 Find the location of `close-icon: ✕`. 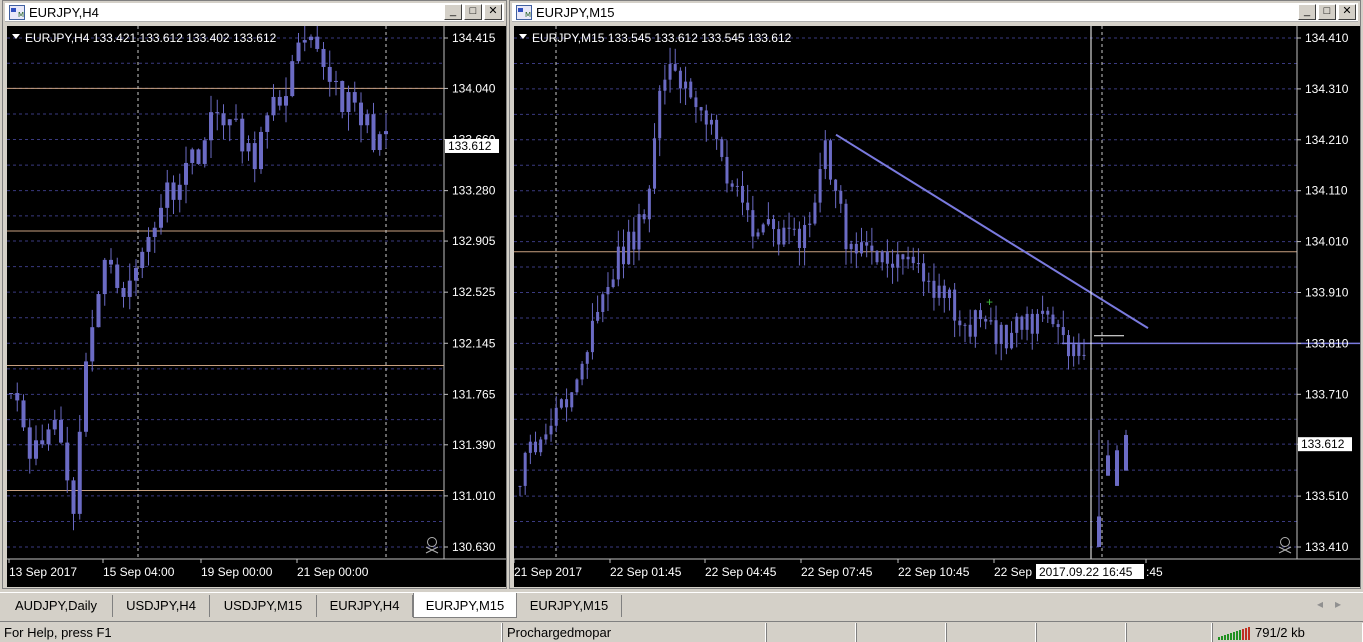

close-icon: ✕ is located at coordinates (493, 11).